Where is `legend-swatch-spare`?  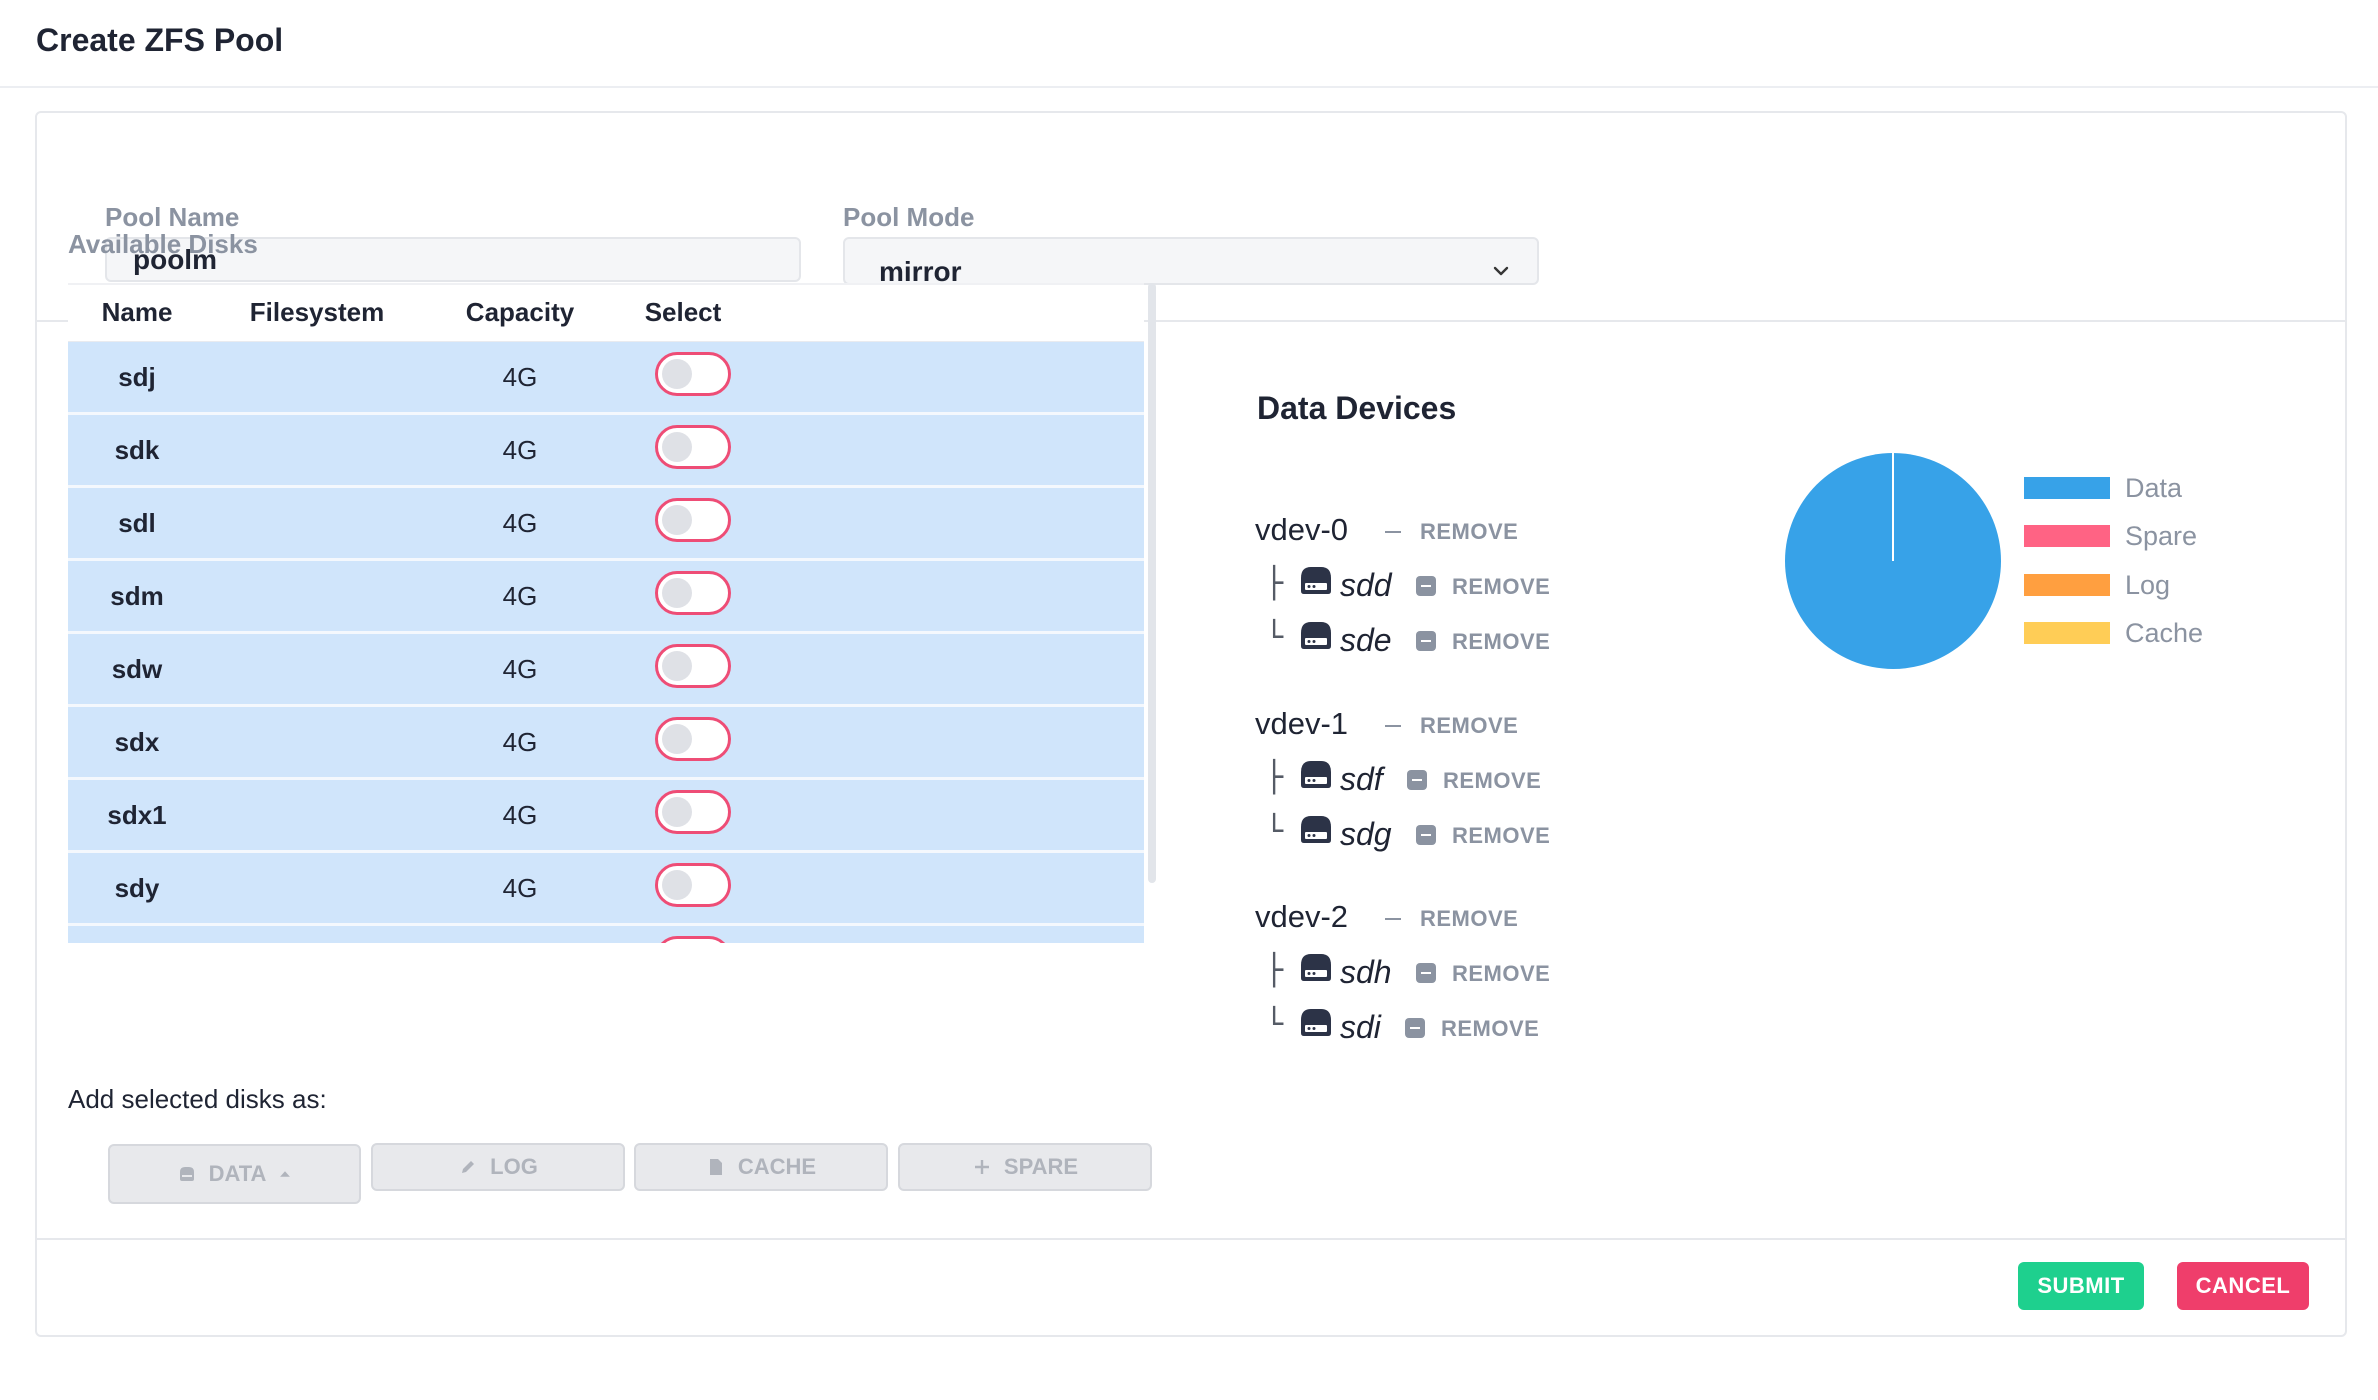 legend-swatch-spare is located at coordinates (2067, 536).